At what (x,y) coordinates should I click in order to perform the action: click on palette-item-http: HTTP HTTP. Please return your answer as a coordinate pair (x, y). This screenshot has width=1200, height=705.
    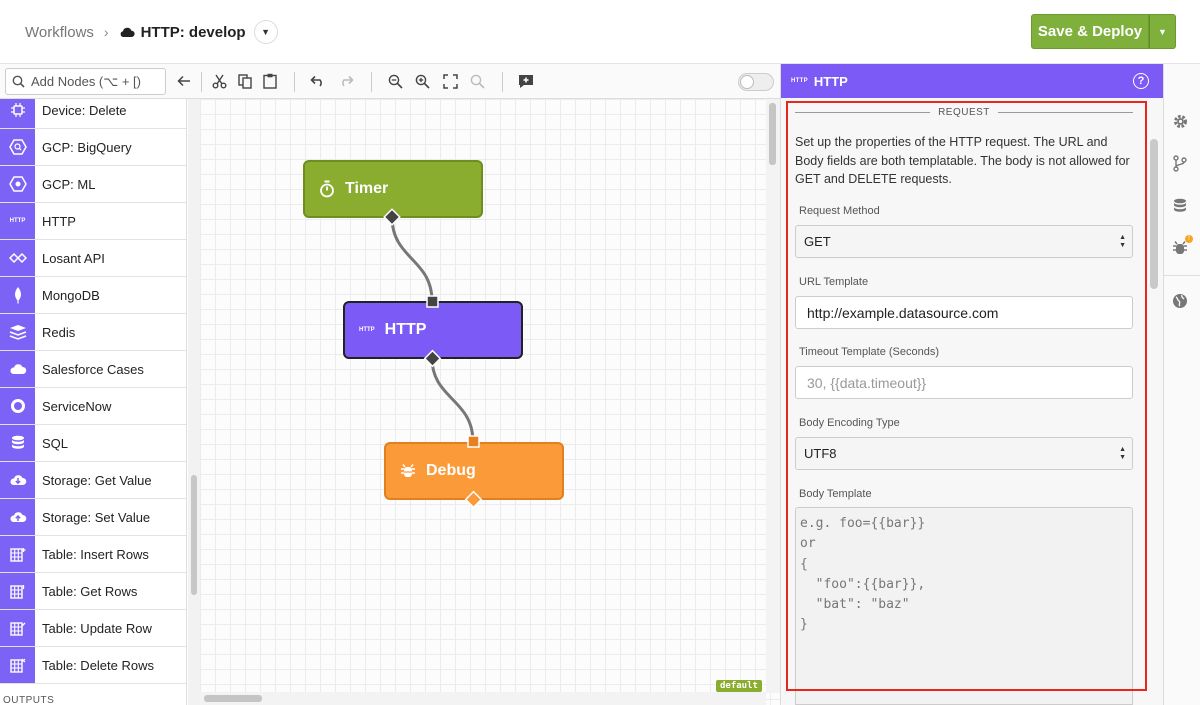
    Looking at the image, I should click on (93, 221).